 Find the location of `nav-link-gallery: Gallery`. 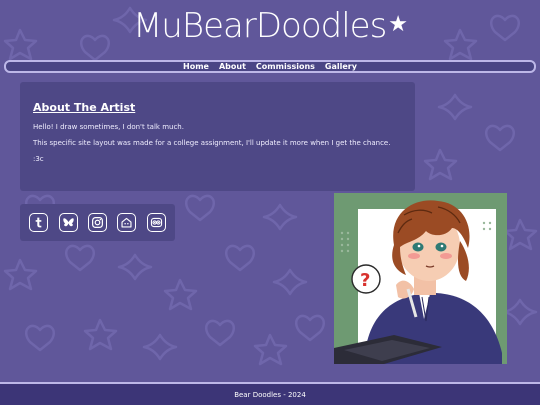

nav-link-gallery: Gallery is located at coordinates (341, 66).